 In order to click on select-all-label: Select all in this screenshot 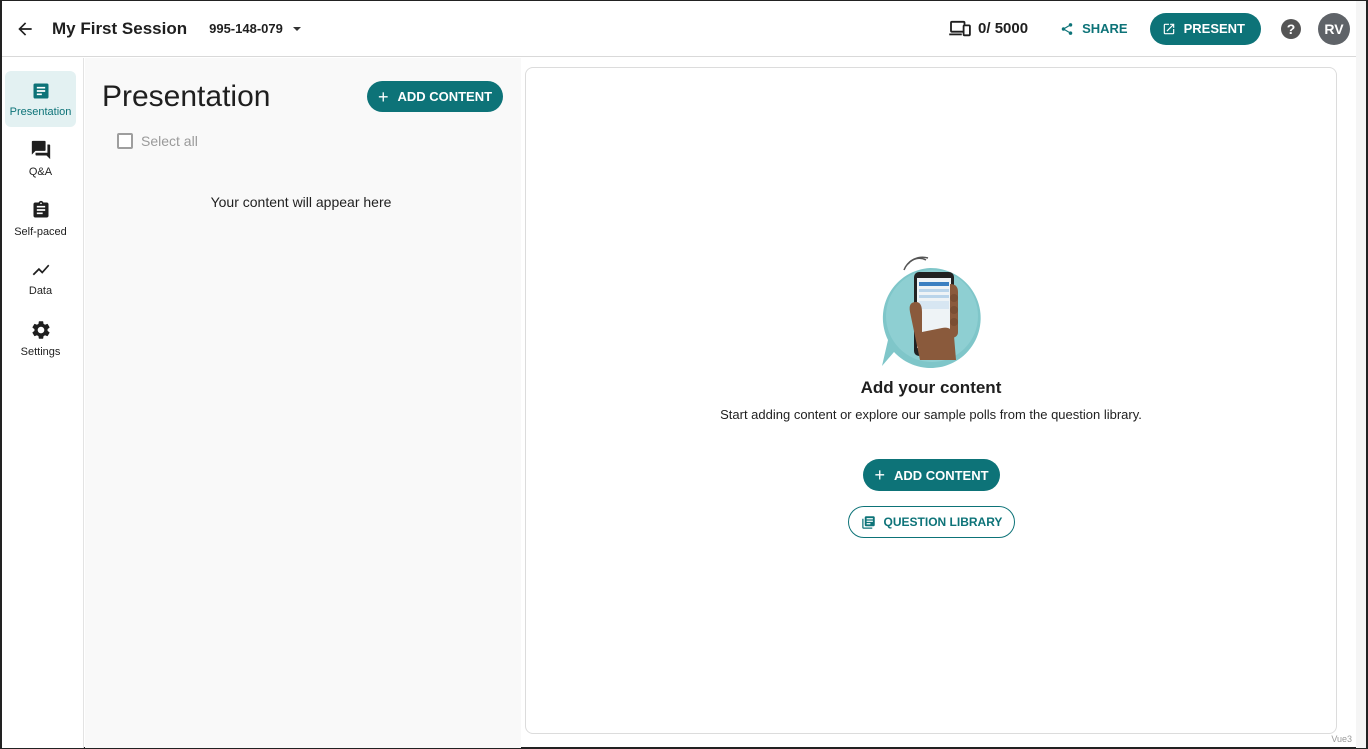, I will do `click(169, 141)`.